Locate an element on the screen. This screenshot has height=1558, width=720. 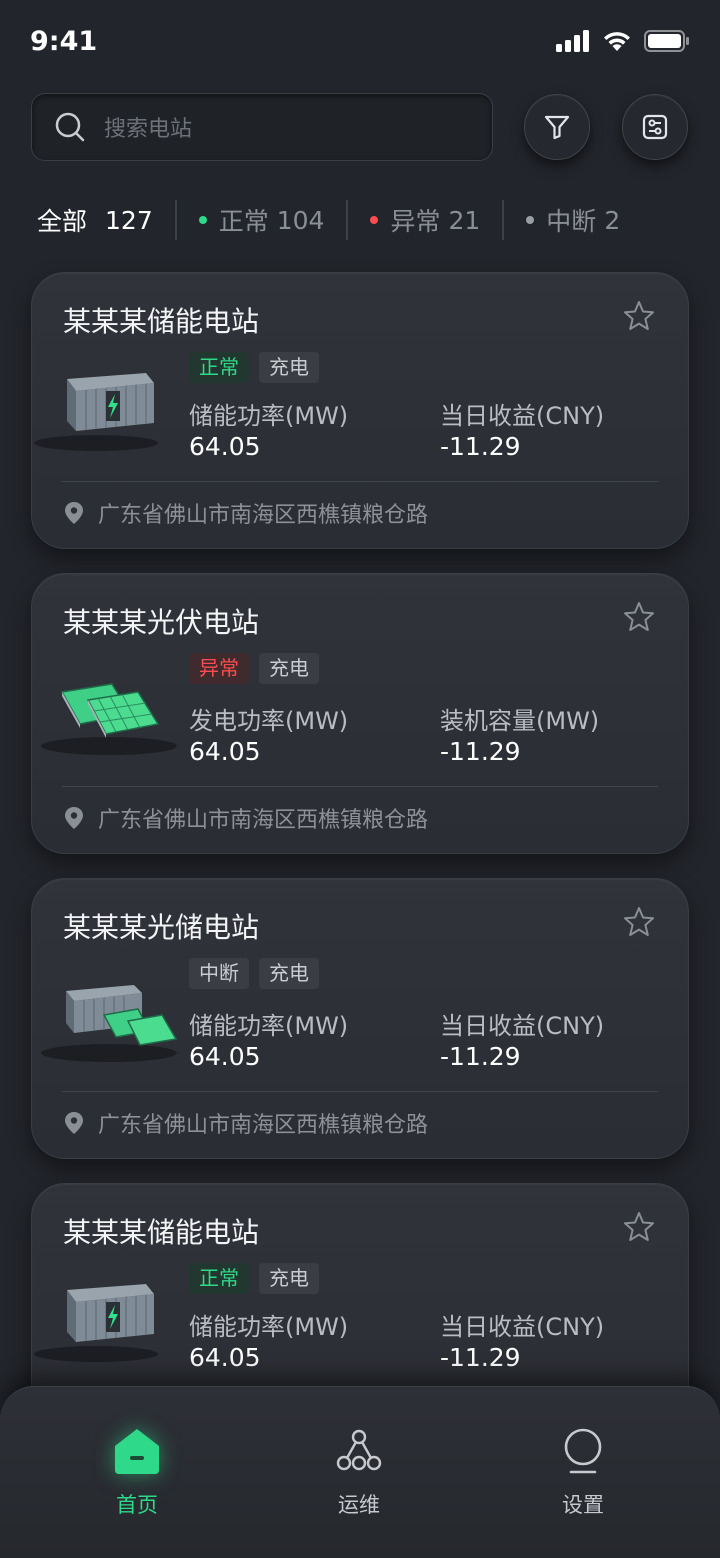
bottom-navigation: 首页 运维 设置 is located at coordinates (360, 1472).